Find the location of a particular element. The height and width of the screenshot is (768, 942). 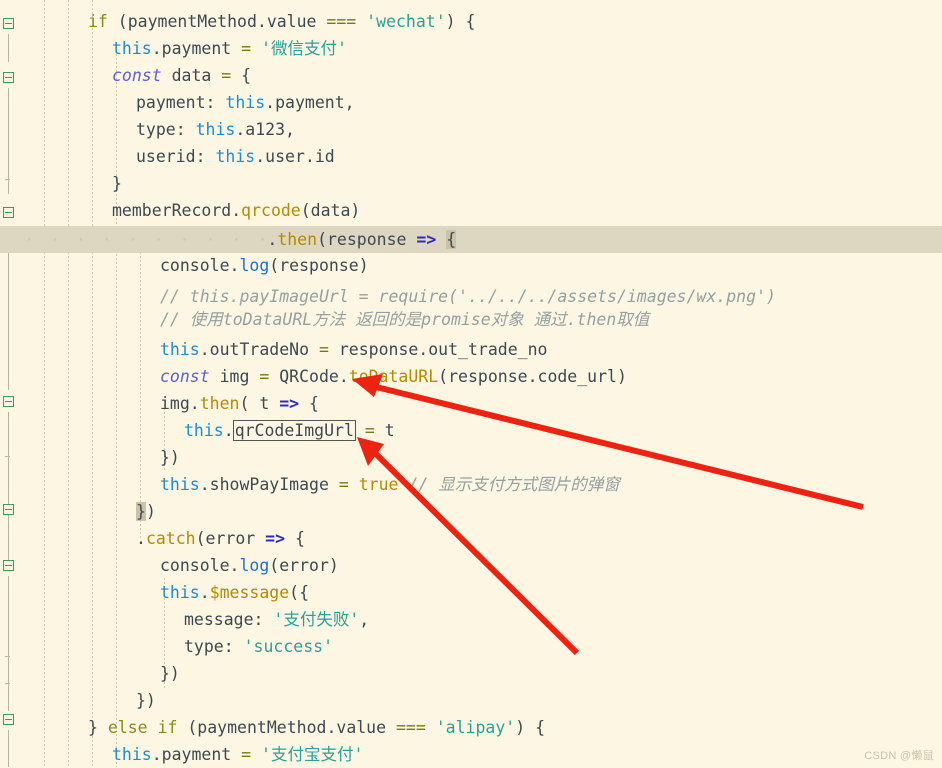

code-line: this.qrCodeImgUrl = t is located at coordinates (471, 430).